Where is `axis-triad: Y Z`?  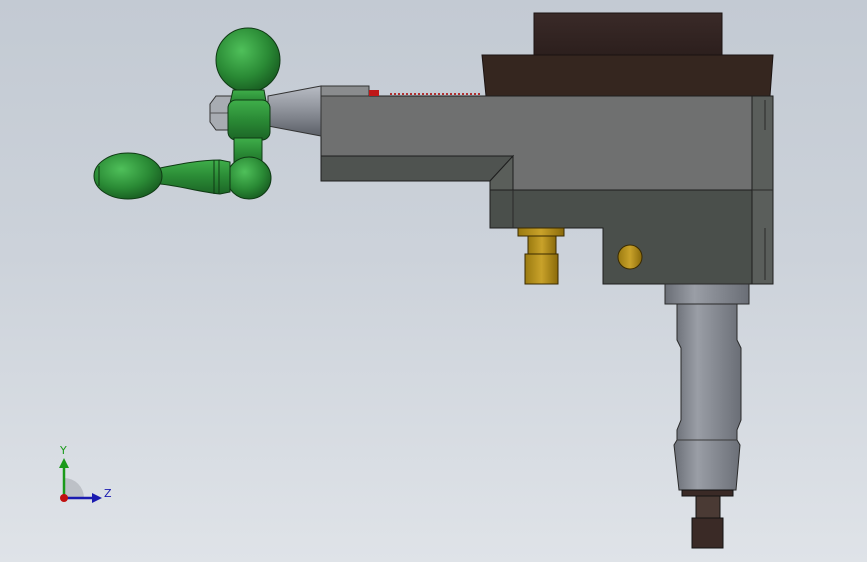
axis-triad: Y Z is located at coordinates (85, 473).